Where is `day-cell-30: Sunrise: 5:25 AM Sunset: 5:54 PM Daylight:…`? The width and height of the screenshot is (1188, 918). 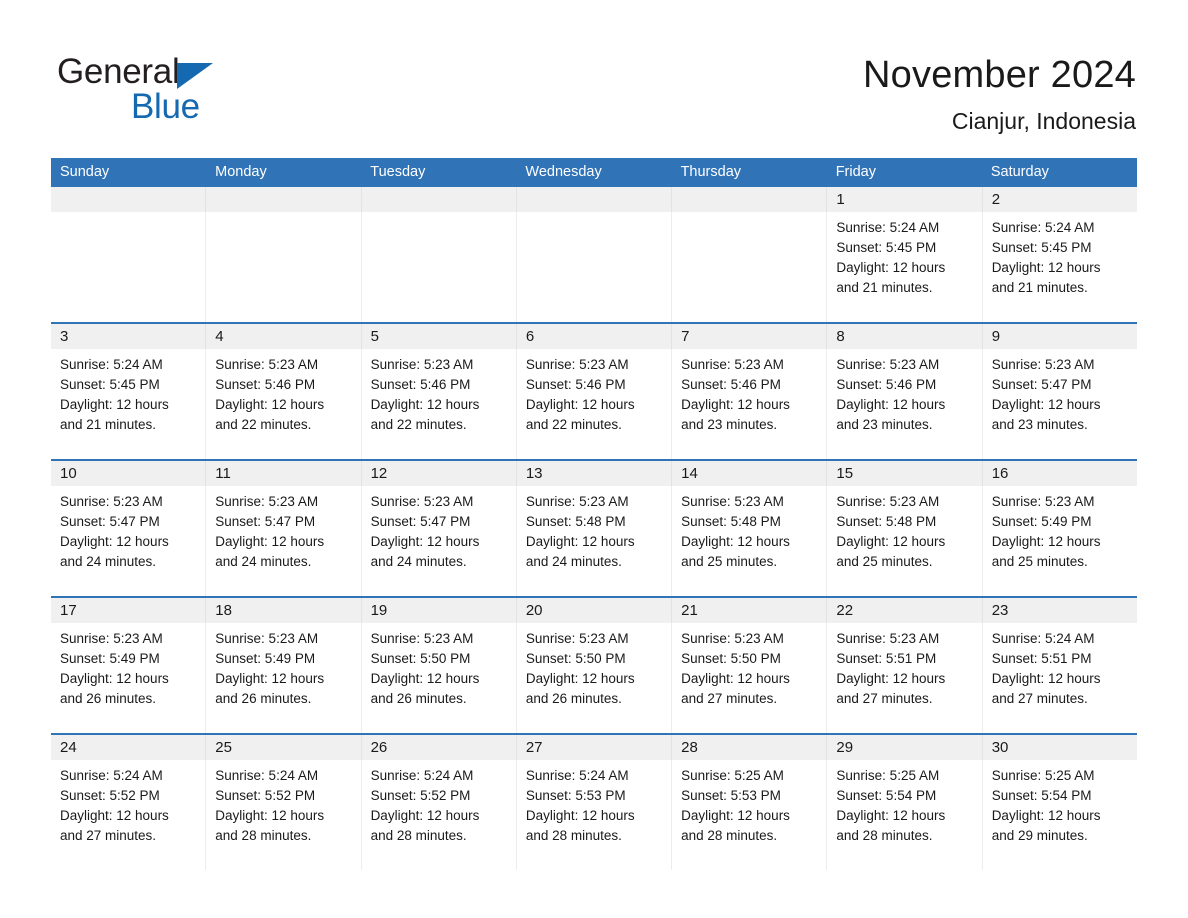
day-cell-30: Sunrise: 5:25 AM Sunset: 5:54 PM Daylight:… is located at coordinates (1059, 815).